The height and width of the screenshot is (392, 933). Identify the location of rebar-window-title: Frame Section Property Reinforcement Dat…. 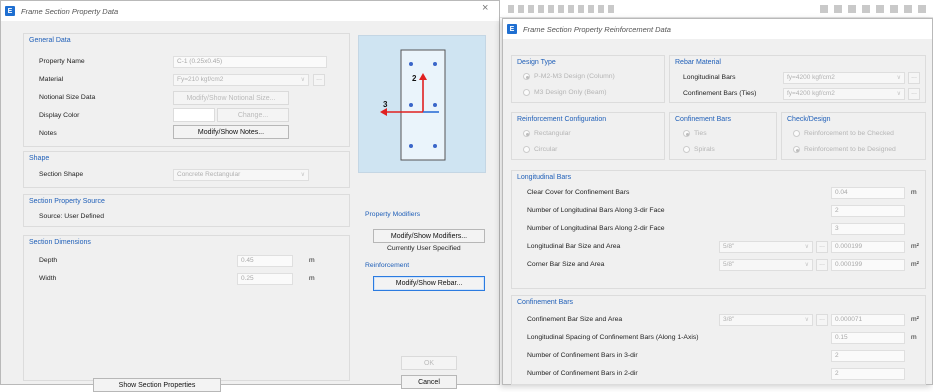
(597, 29).